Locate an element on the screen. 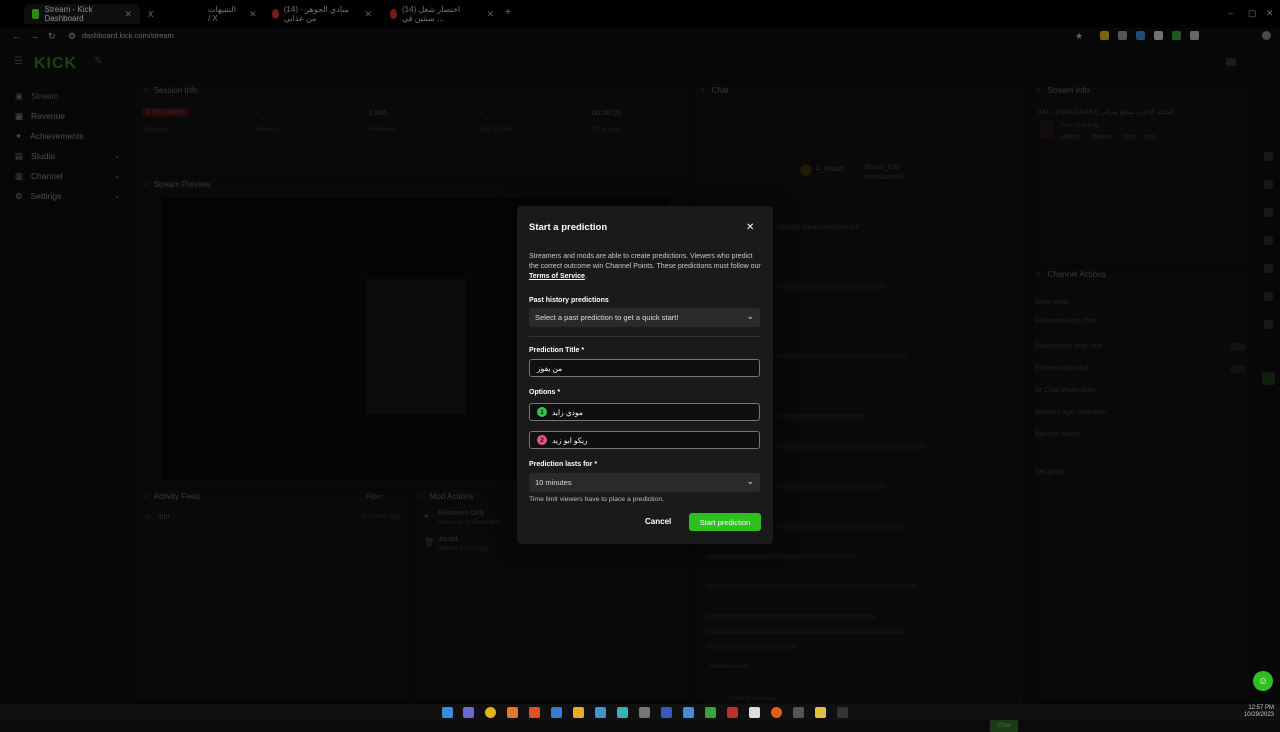 This screenshot has width=1280, height=732. prediction-title-label: Prediction Title * is located at coordinates (557, 350).